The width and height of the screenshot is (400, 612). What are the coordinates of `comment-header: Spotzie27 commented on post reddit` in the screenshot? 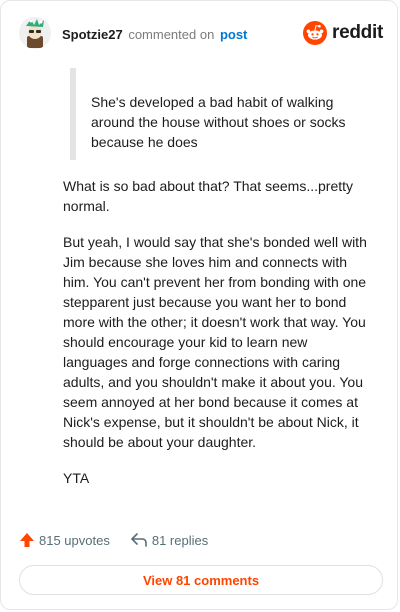 It's located at (201, 34).